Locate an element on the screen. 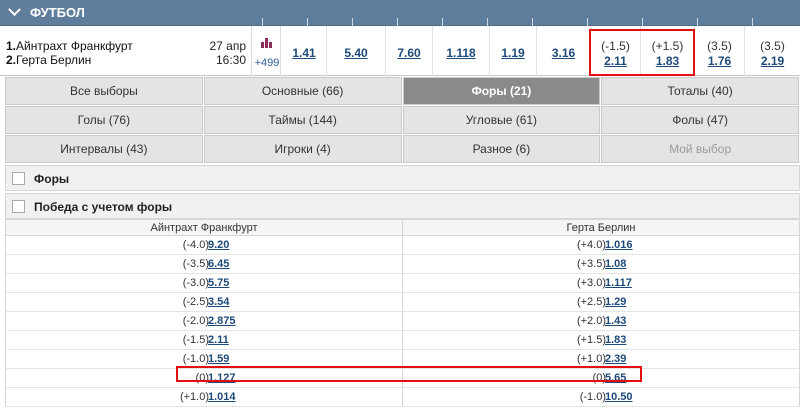  tab-my-choice: Мой выбор is located at coordinates (700, 149).